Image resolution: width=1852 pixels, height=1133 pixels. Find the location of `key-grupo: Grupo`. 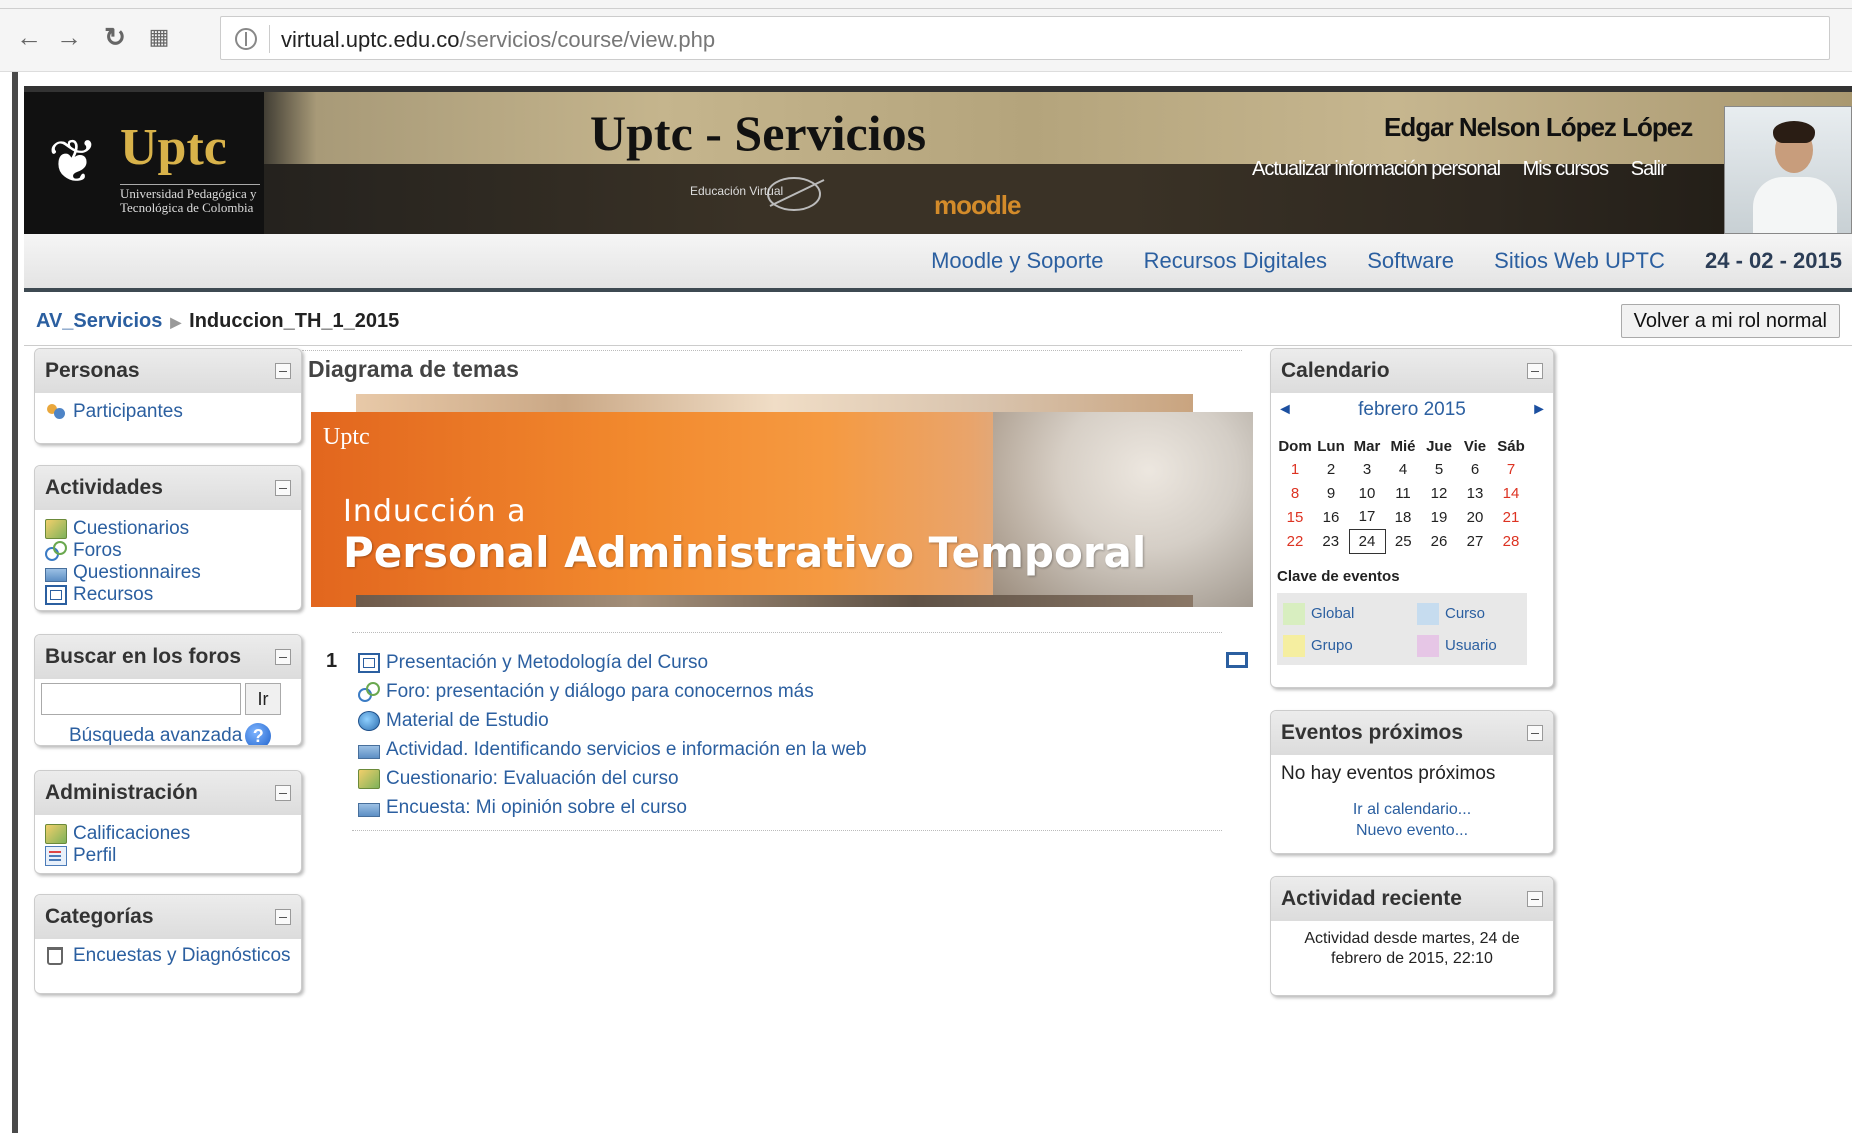

key-grupo: Grupo is located at coordinates (1318, 645).